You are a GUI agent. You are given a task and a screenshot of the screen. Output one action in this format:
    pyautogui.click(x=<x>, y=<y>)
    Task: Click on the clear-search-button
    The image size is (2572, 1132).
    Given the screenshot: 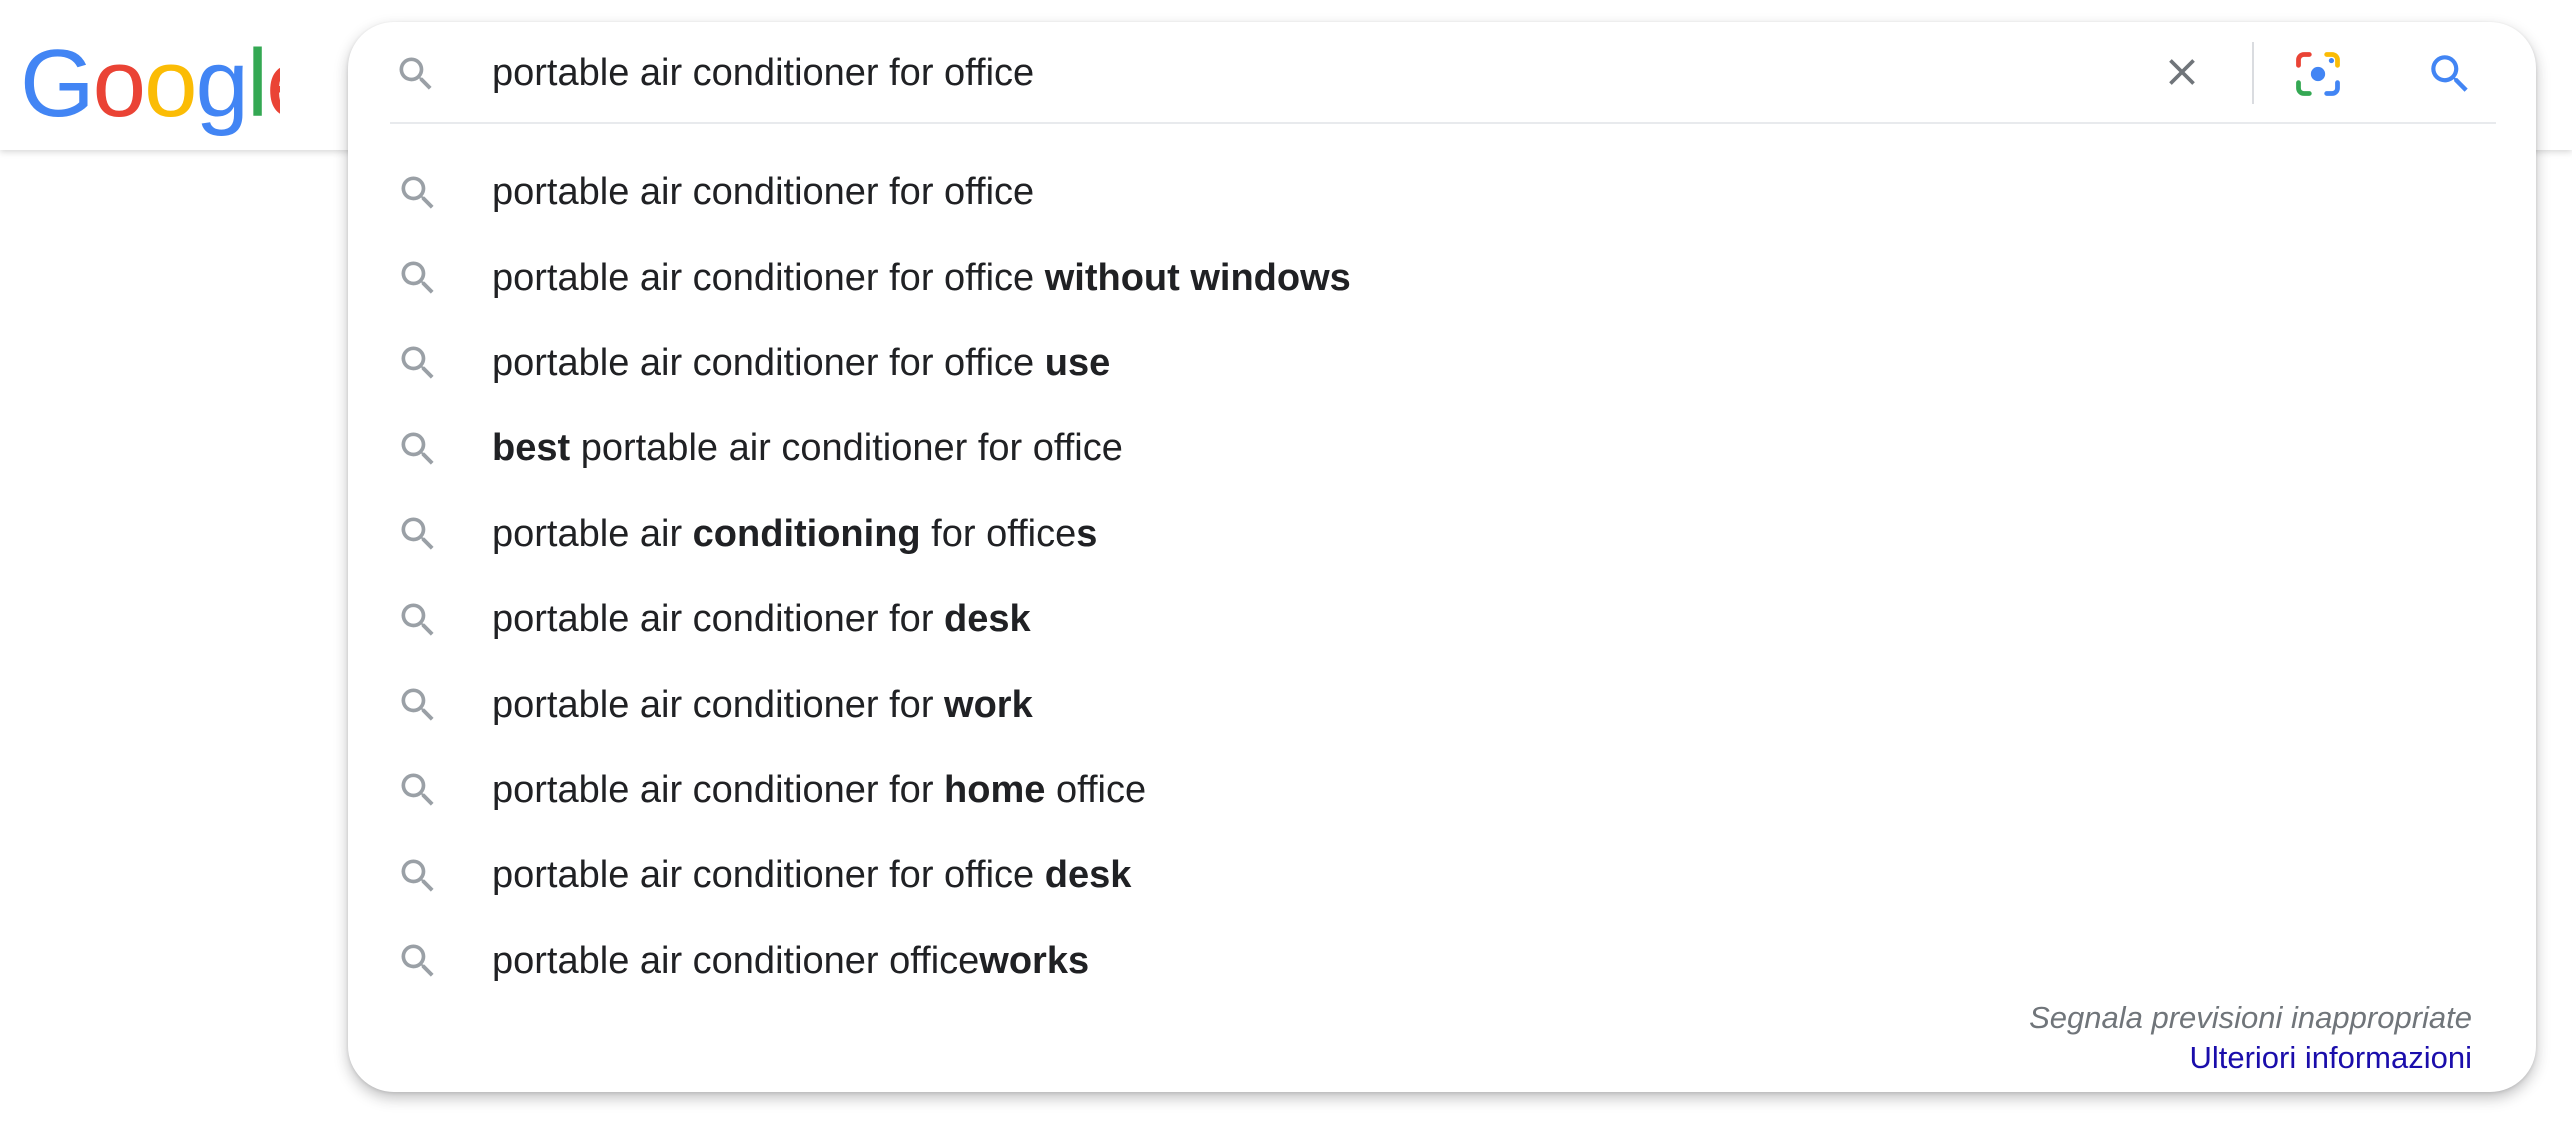 What is the action you would take?
    pyautogui.click(x=2182, y=72)
    